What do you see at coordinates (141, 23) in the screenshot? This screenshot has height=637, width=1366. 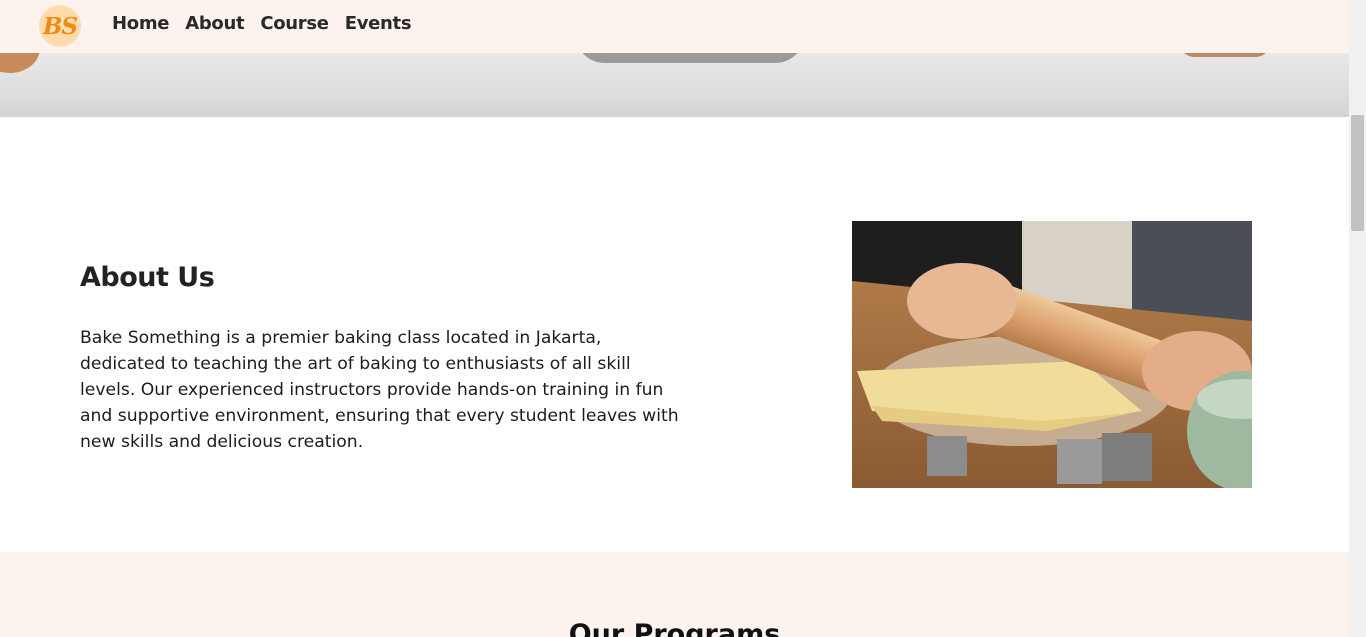 I see `nav-link-home: Home` at bounding box center [141, 23].